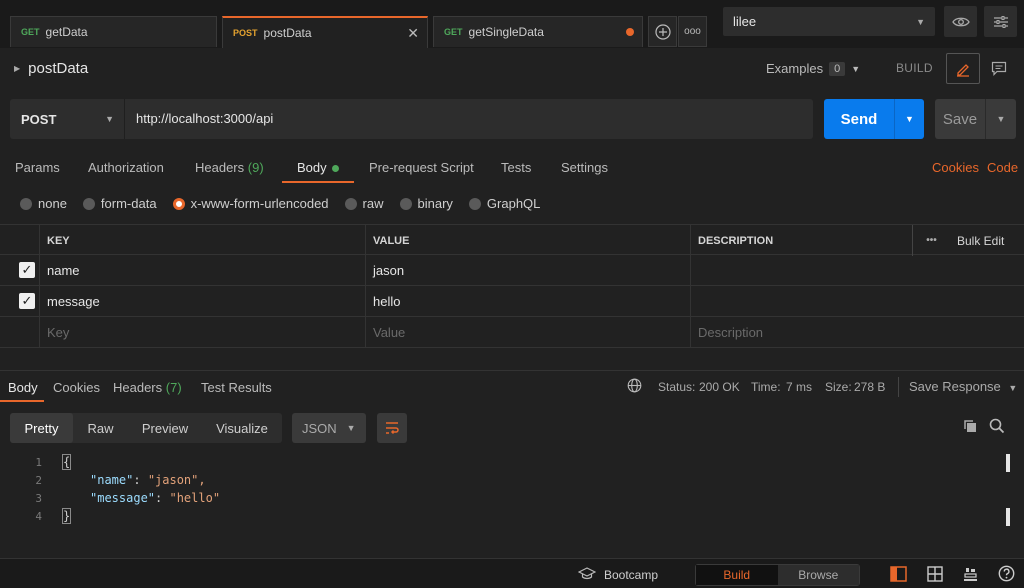 Image resolution: width=1024 pixels, height=588 pixels. I want to click on new-tab-button, so click(662, 31).